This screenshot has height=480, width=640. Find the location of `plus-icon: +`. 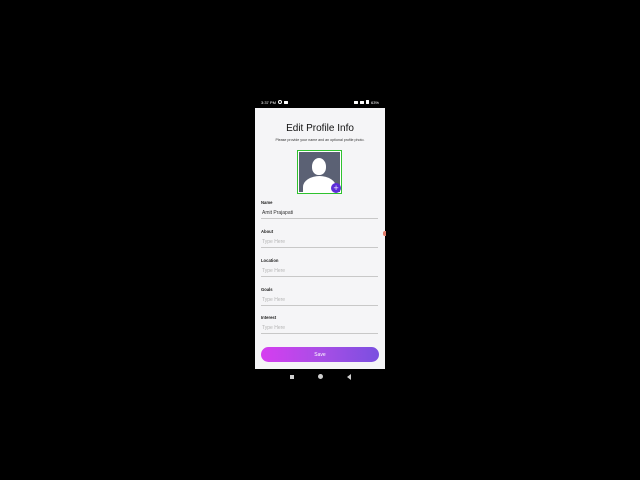

plus-icon: + is located at coordinates (336, 188).